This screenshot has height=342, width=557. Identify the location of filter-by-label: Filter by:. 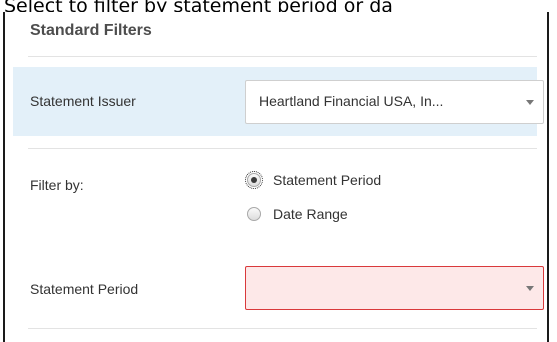
(57, 185).